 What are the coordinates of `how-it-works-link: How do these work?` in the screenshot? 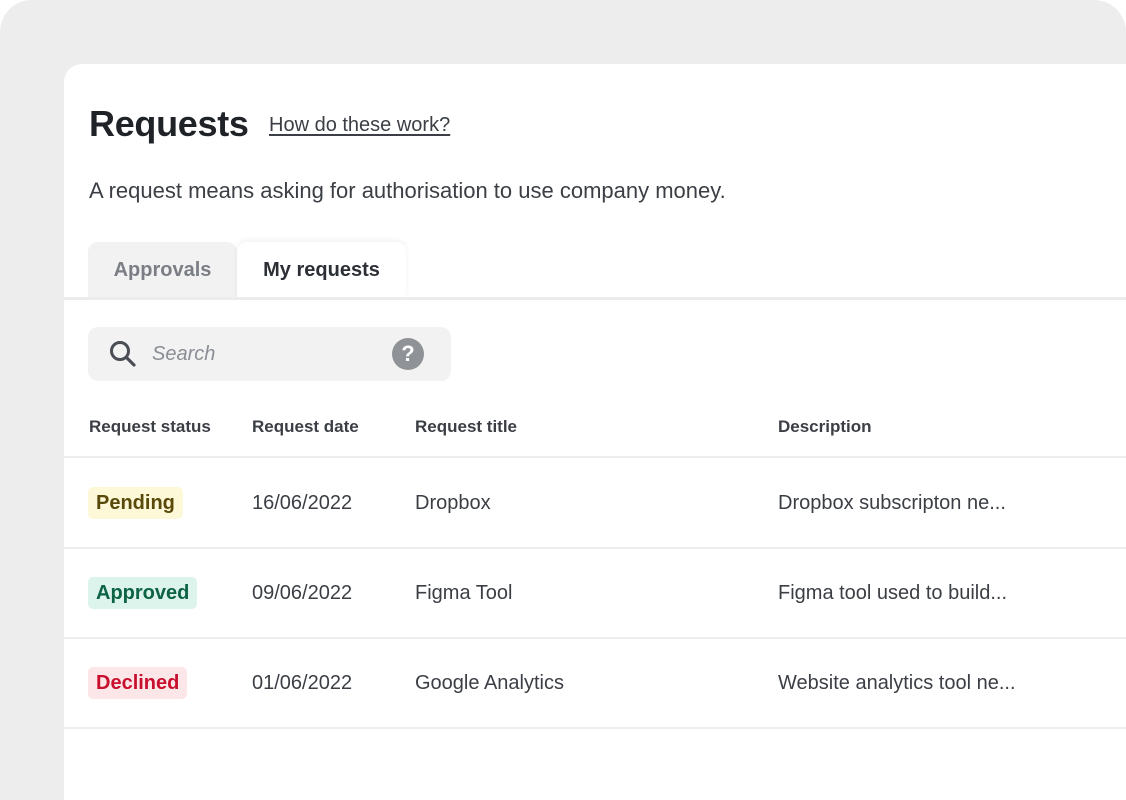 It's located at (359, 125).